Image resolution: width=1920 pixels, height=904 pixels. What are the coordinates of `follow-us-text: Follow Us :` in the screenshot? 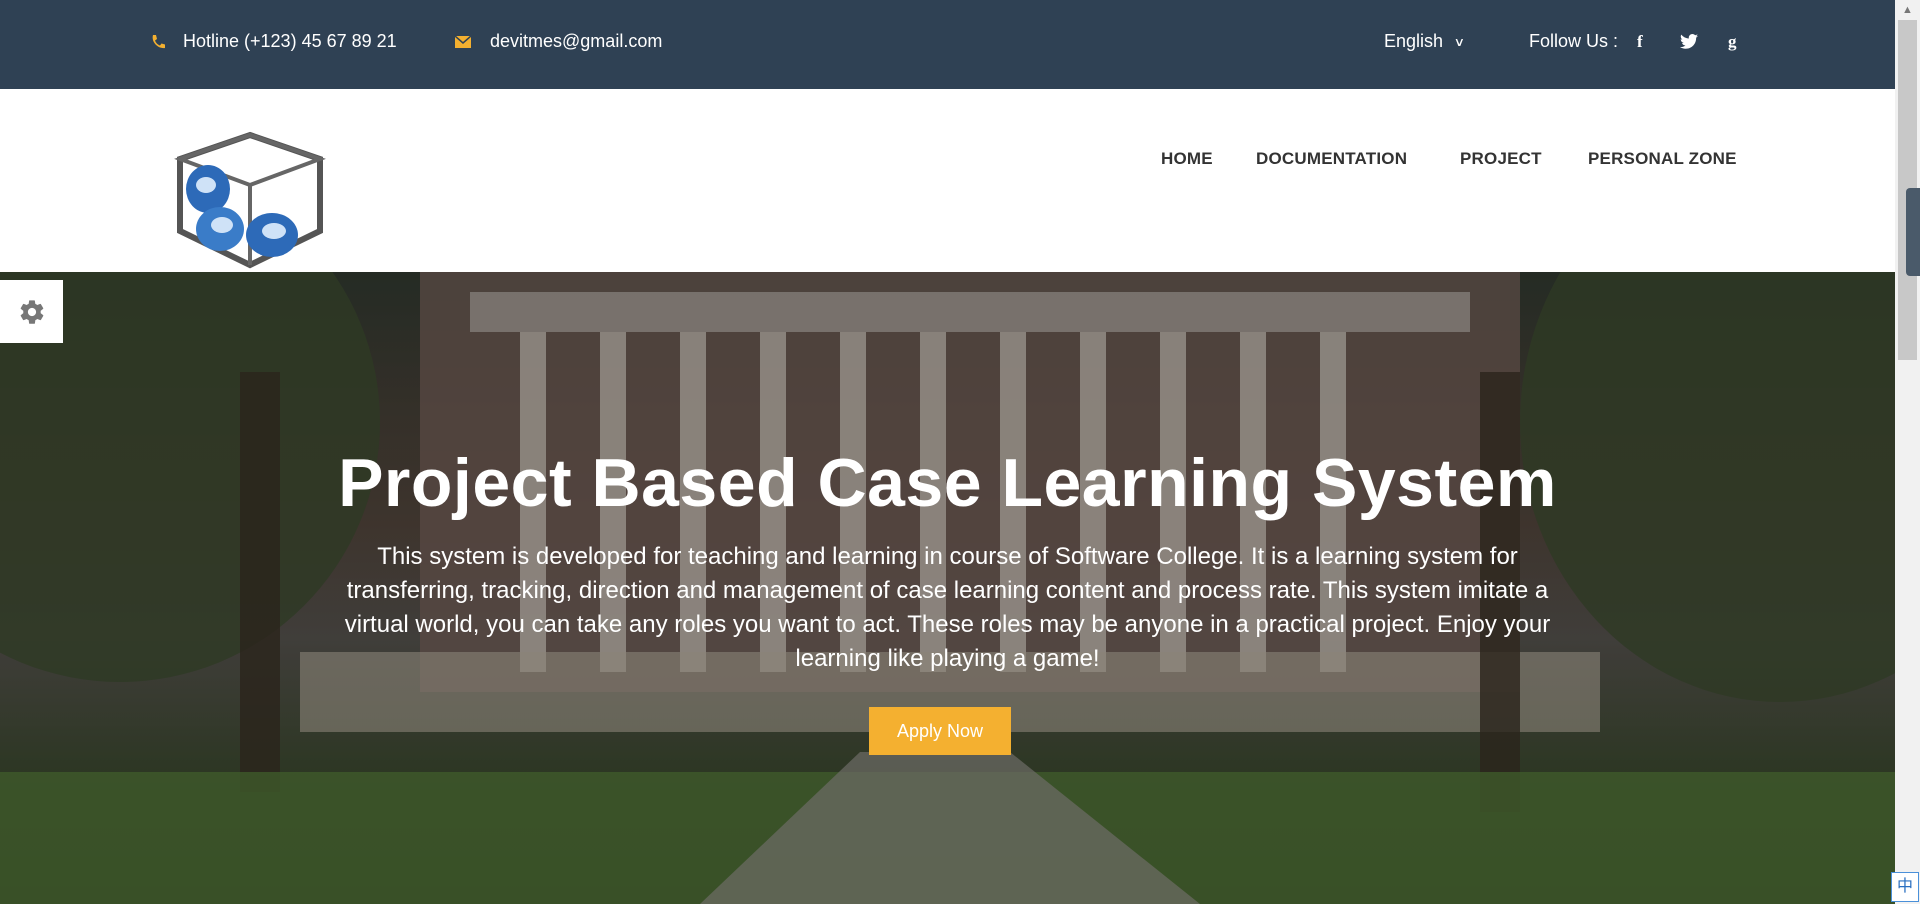 It's located at (1574, 41).